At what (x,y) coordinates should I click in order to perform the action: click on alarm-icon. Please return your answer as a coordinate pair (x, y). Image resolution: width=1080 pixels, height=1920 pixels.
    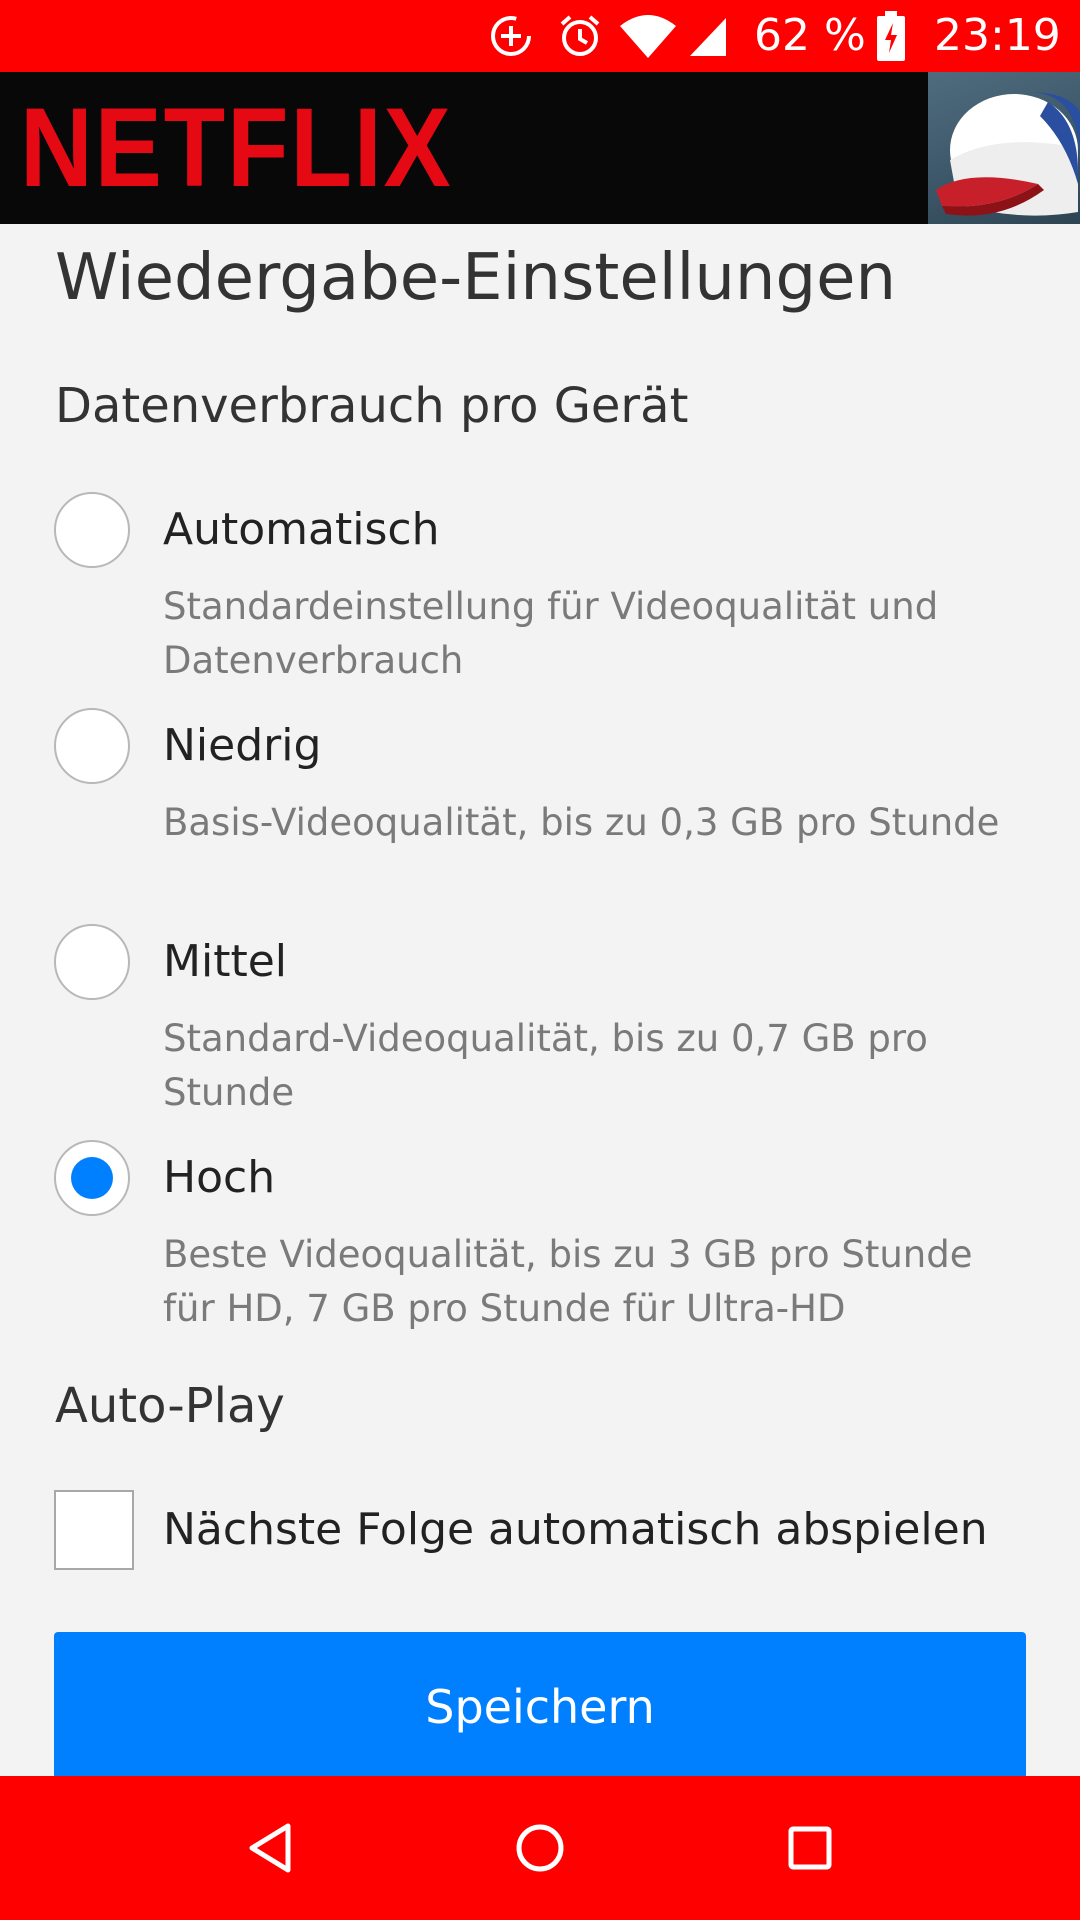
    Looking at the image, I should click on (580, 36).